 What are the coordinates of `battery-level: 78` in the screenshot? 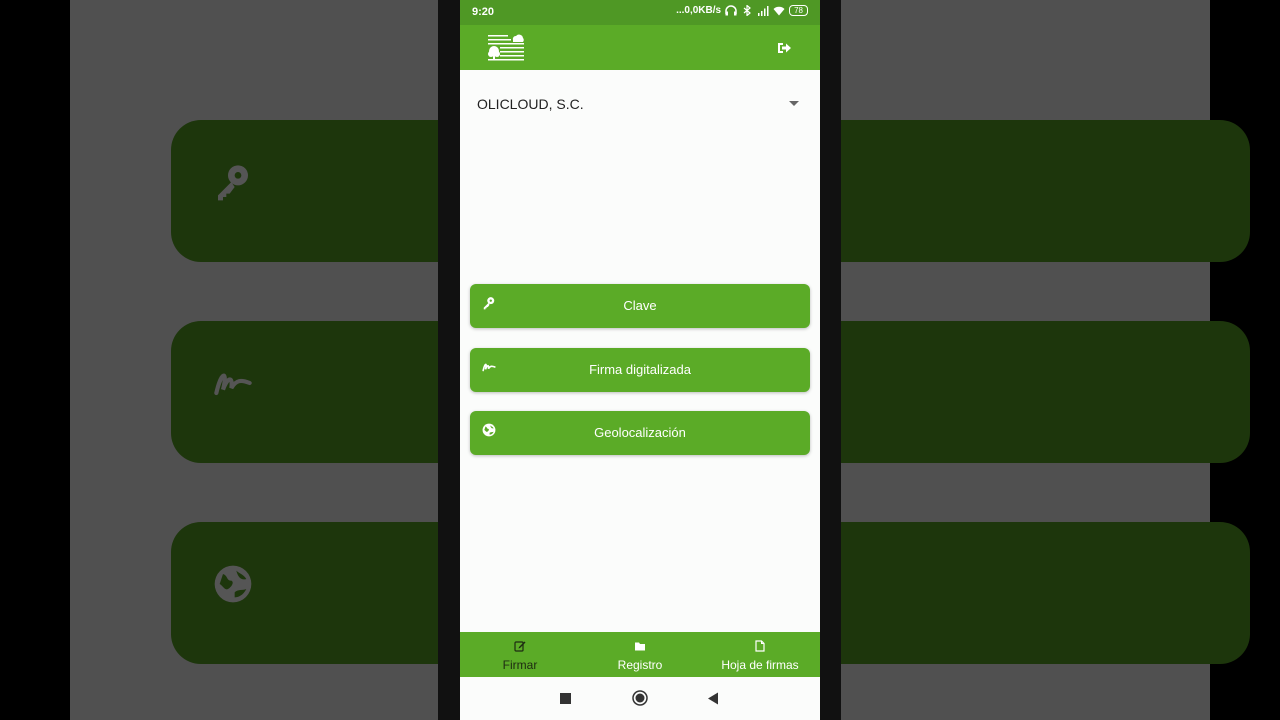 It's located at (798, 10).